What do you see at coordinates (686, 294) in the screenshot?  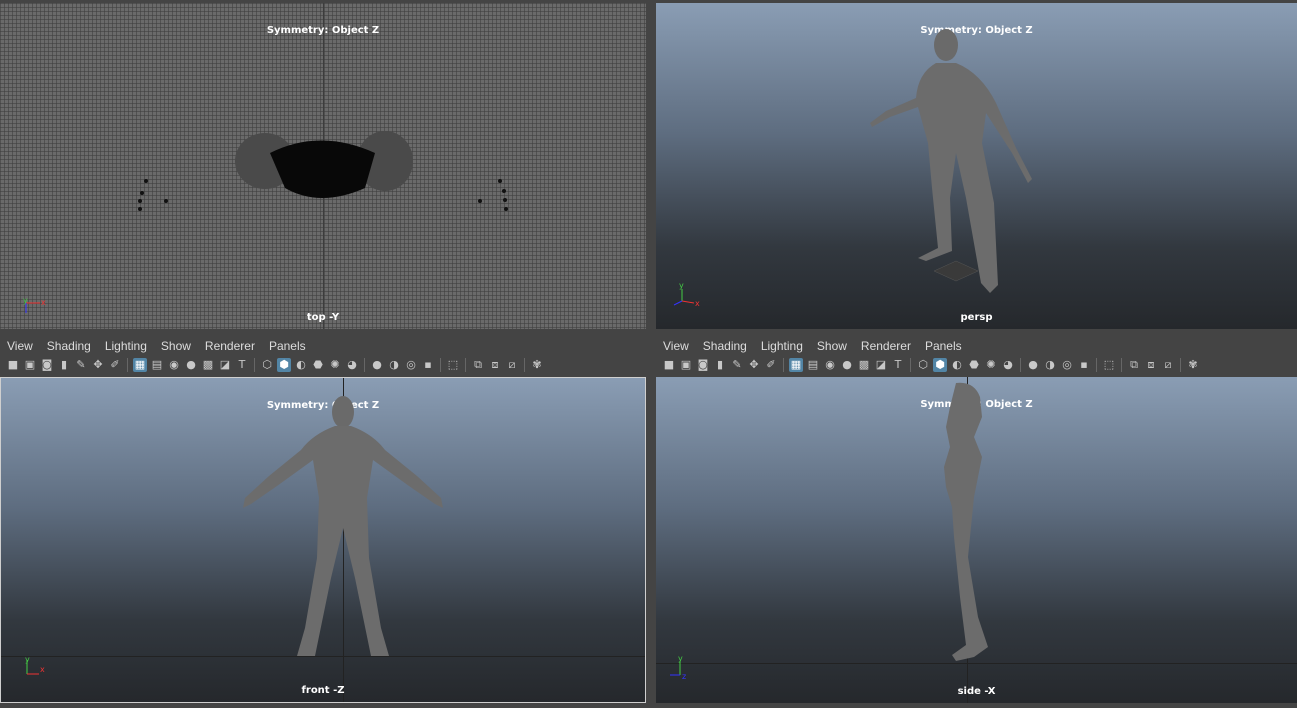 I see `axis-gizmo: y x` at bounding box center [686, 294].